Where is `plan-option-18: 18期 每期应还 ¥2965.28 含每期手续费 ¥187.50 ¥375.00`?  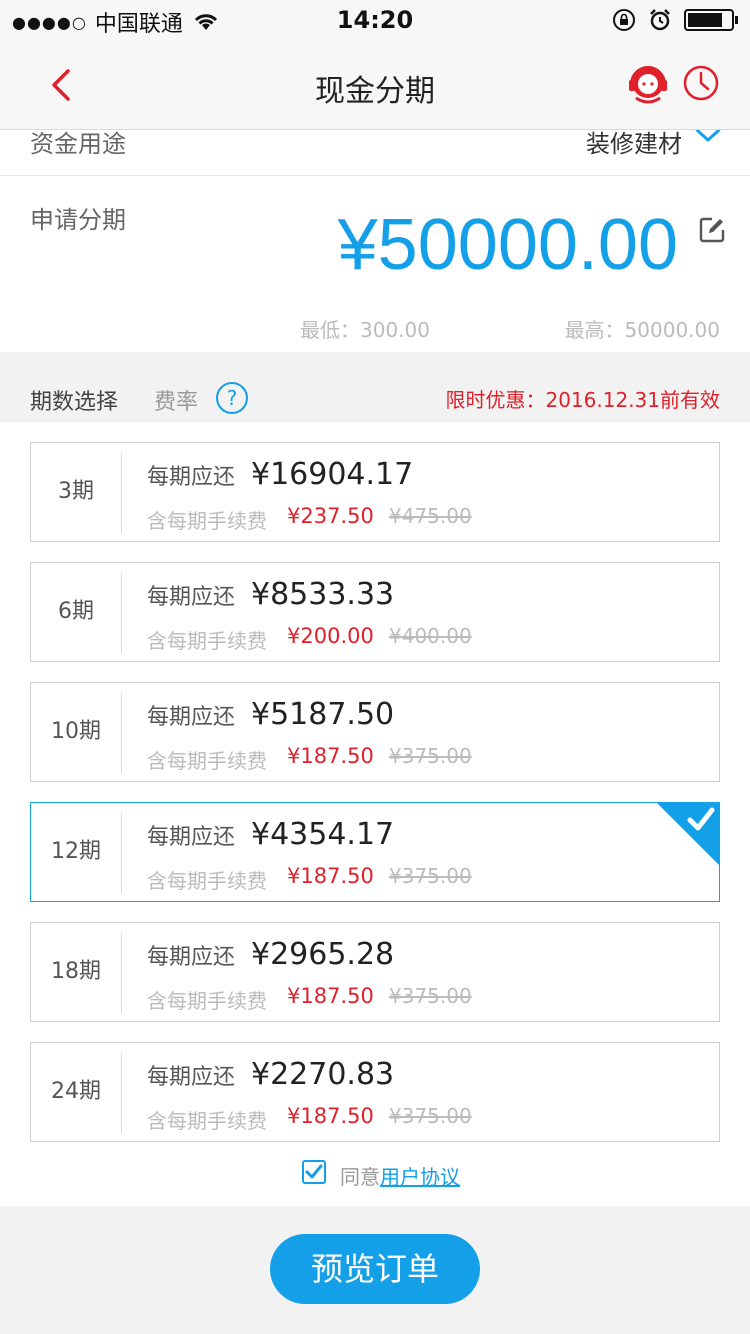 plan-option-18: 18期 每期应还 ¥2965.28 含每期手续费 ¥187.50 ¥375.00 is located at coordinates (375, 972).